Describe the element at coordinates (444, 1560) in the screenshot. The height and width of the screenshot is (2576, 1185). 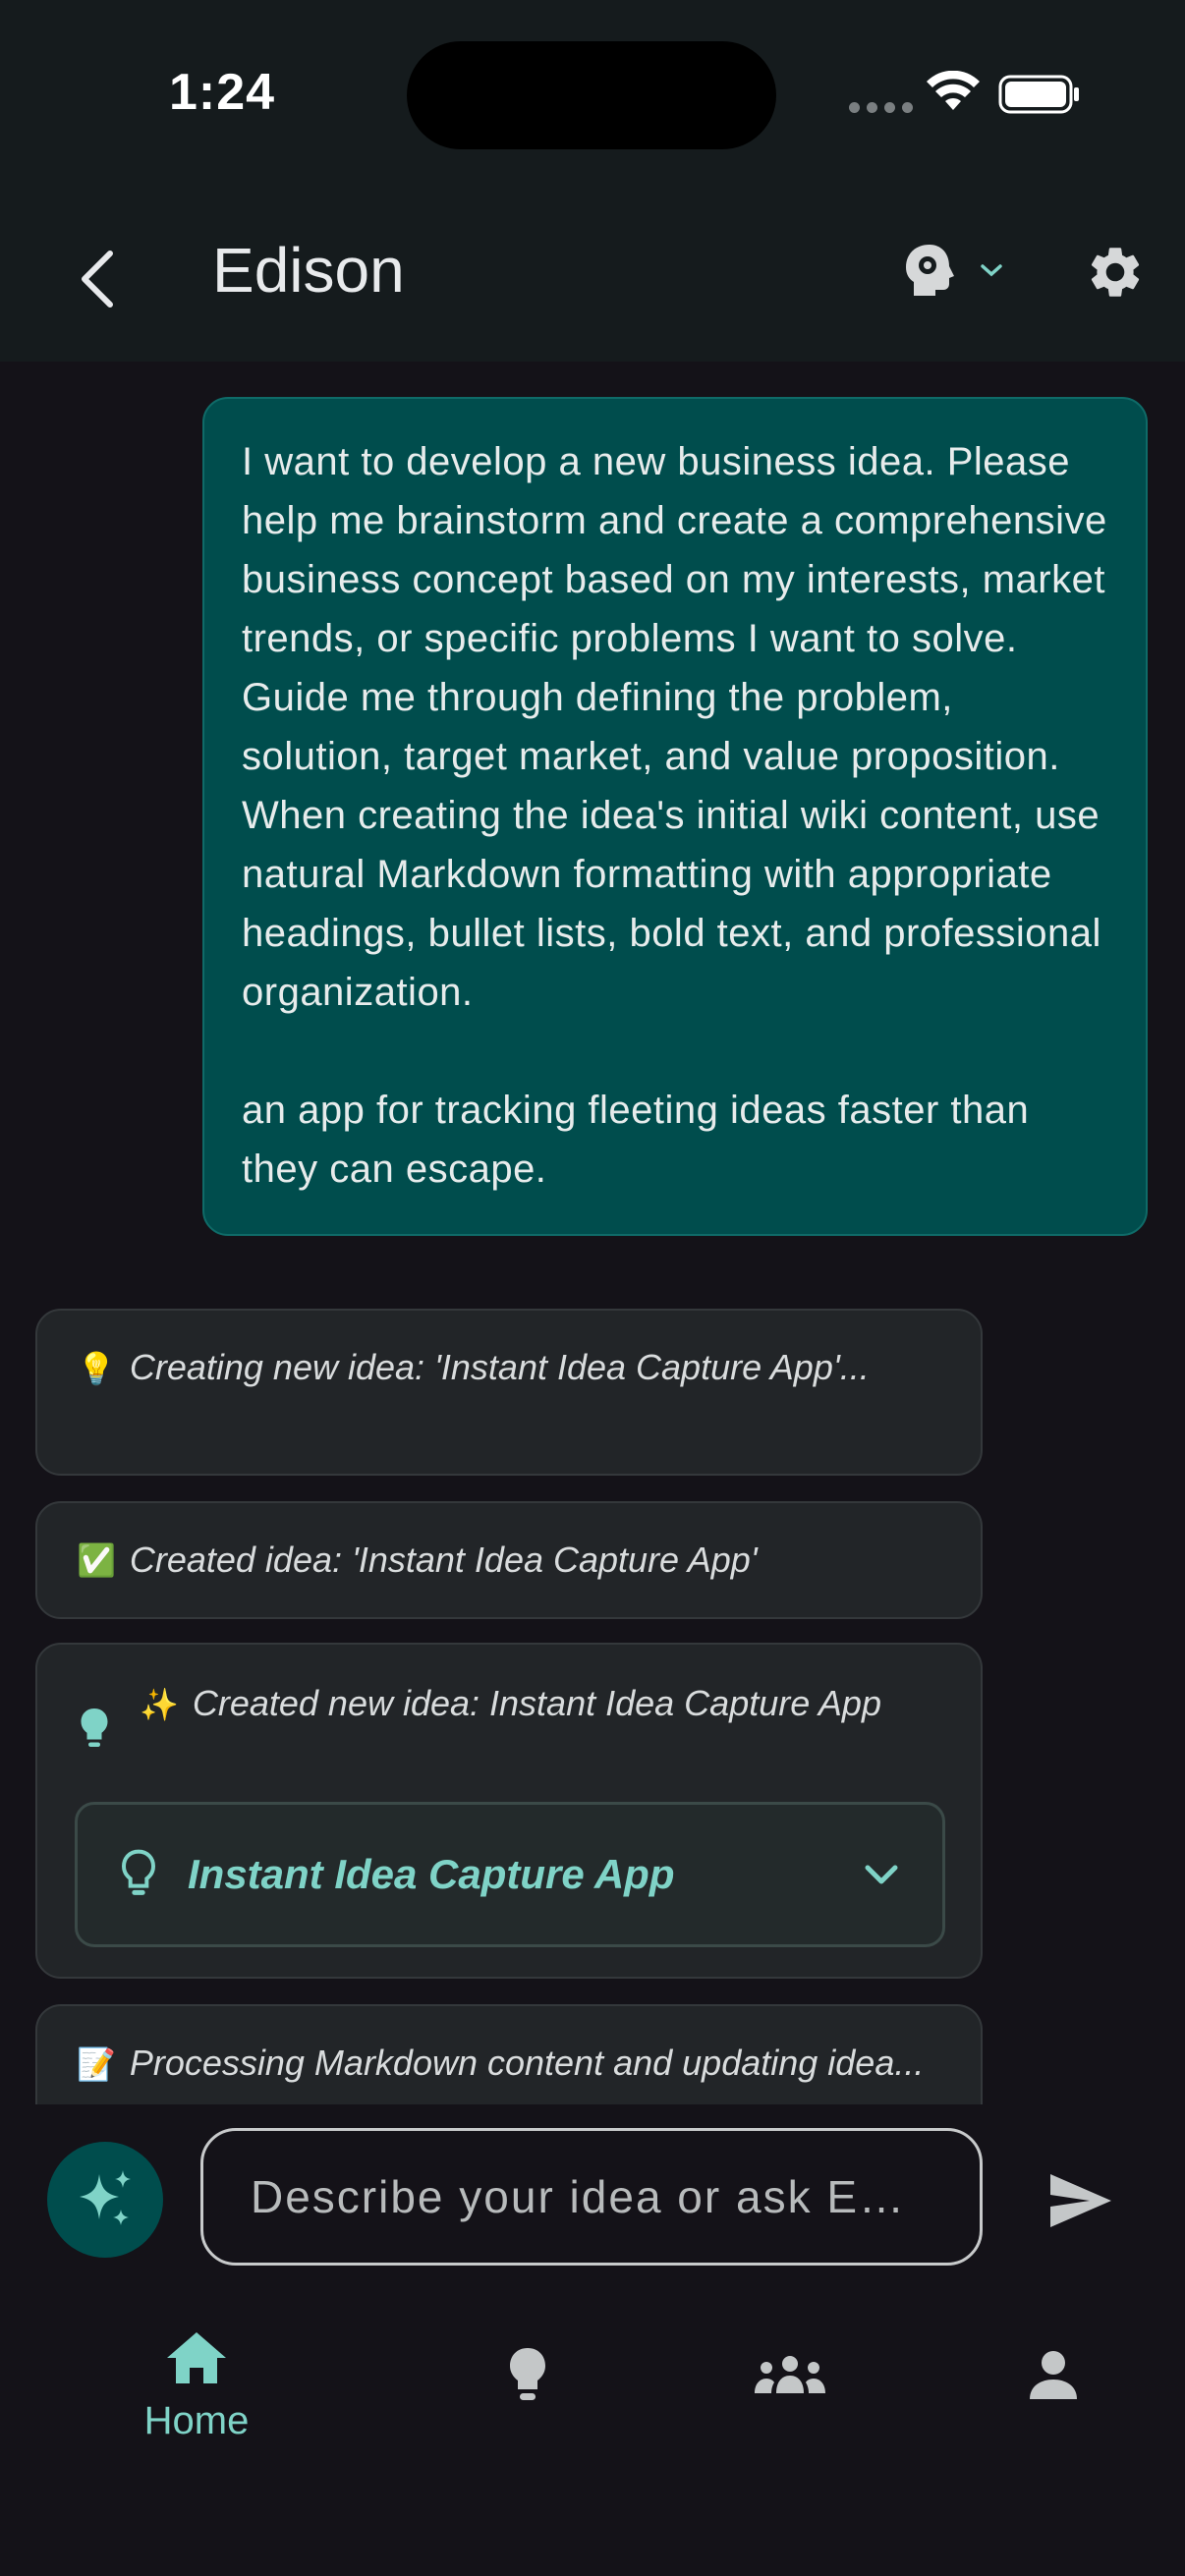
I see `status-message-text: Created idea: 'Instant Idea Capture App'` at that location.